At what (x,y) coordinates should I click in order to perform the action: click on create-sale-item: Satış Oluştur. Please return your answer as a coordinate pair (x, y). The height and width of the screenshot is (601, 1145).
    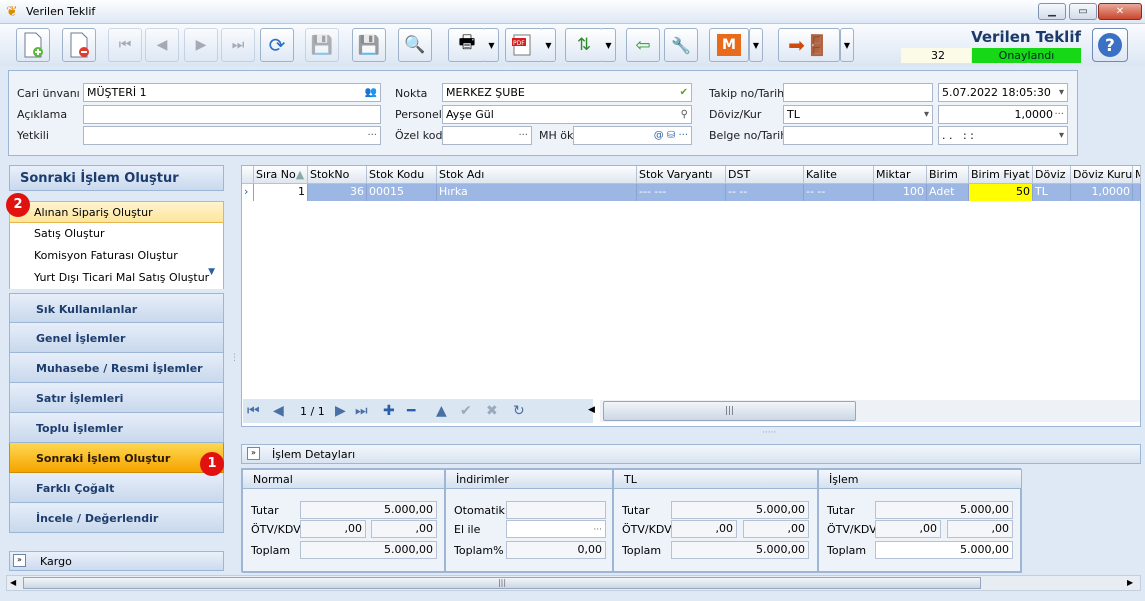
    Looking at the image, I should click on (116, 234).